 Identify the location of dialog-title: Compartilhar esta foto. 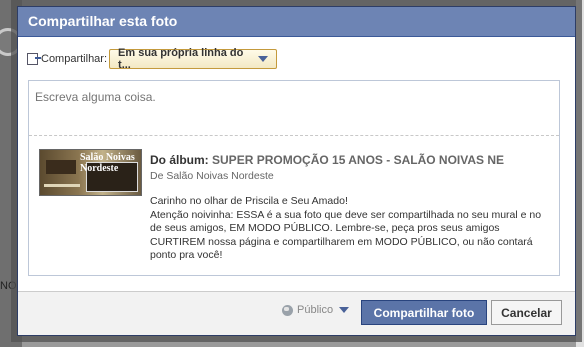
(296, 22).